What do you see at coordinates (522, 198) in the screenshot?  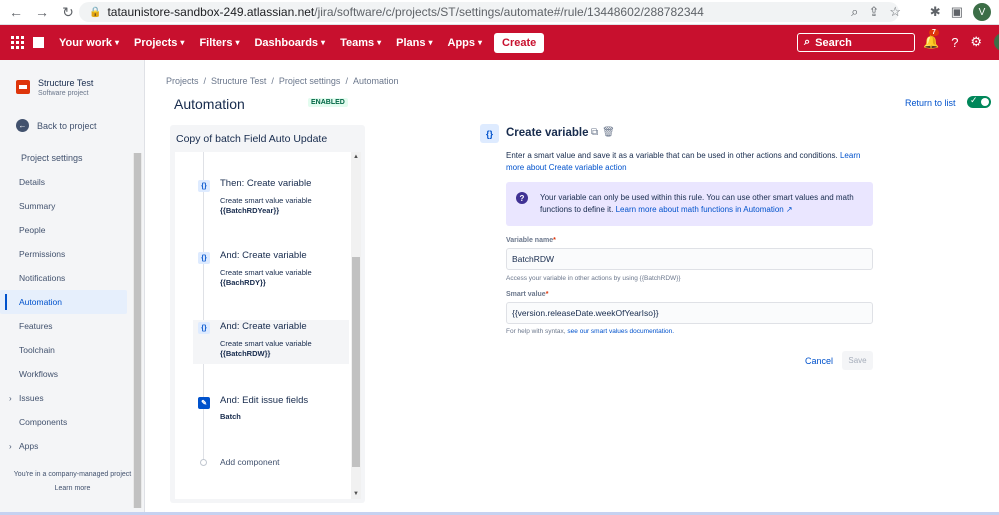 I see `question-icon: ?` at bounding box center [522, 198].